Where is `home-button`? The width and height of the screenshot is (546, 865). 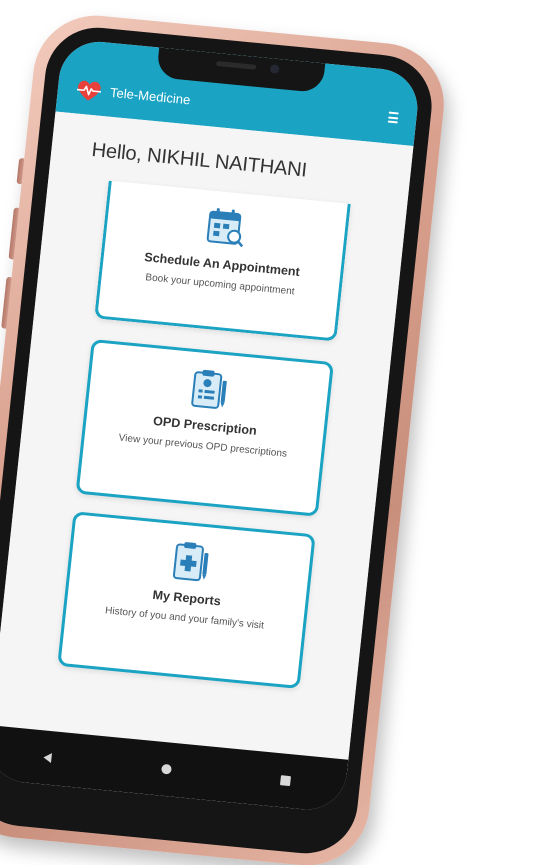 home-button is located at coordinates (166, 769).